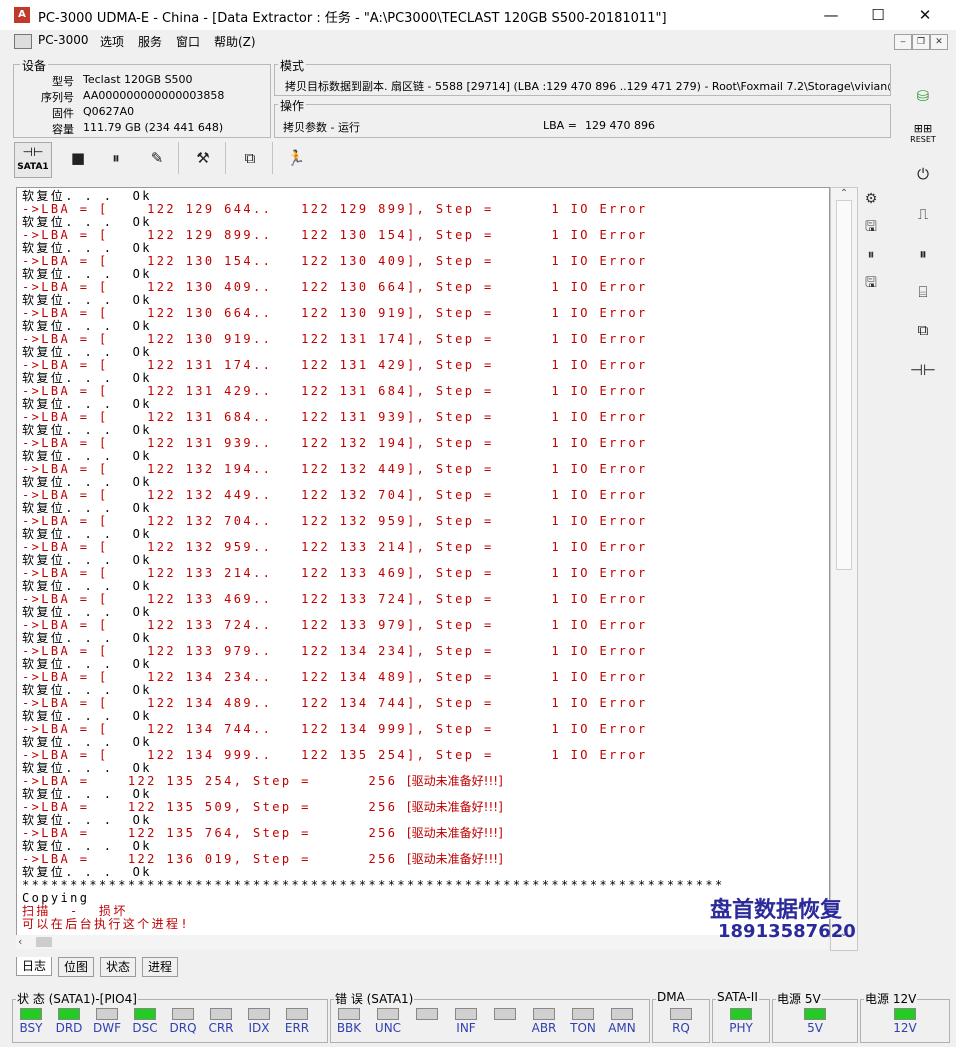 This screenshot has height=1047, width=956. What do you see at coordinates (815, 1028) in the screenshot?
I see `status-led-label: 5V` at bounding box center [815, 1028].